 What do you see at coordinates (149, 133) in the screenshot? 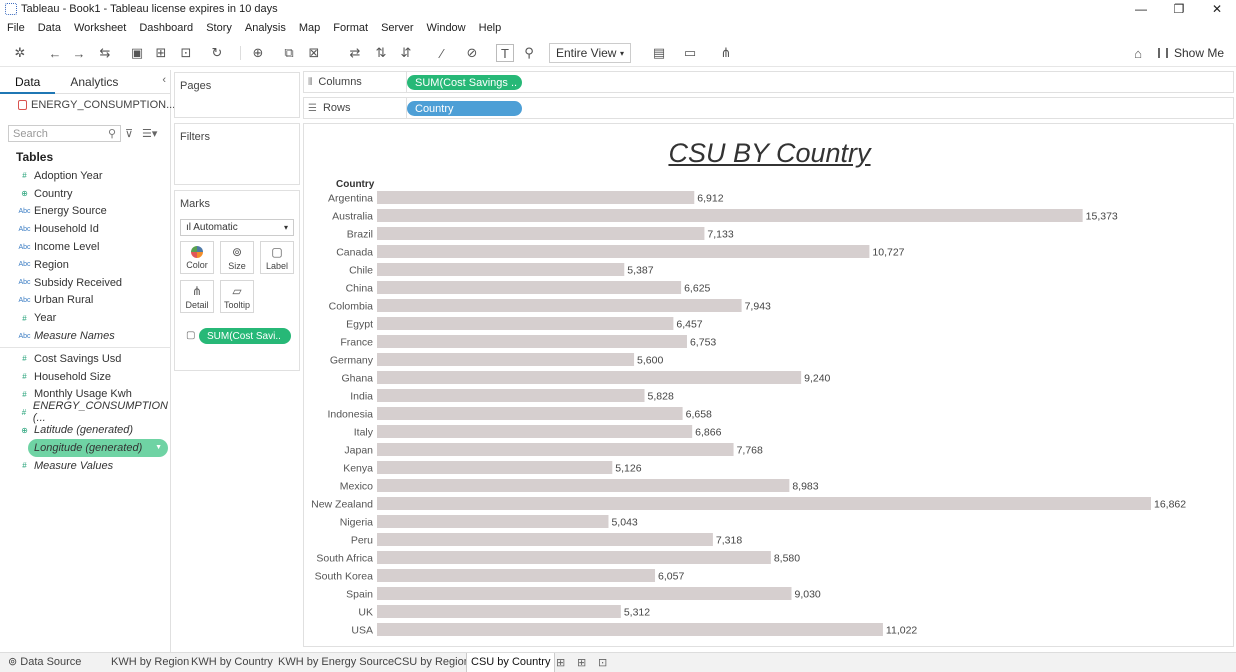
I see `view-list-icon: ☰▾` at bounding box center [149, 133].